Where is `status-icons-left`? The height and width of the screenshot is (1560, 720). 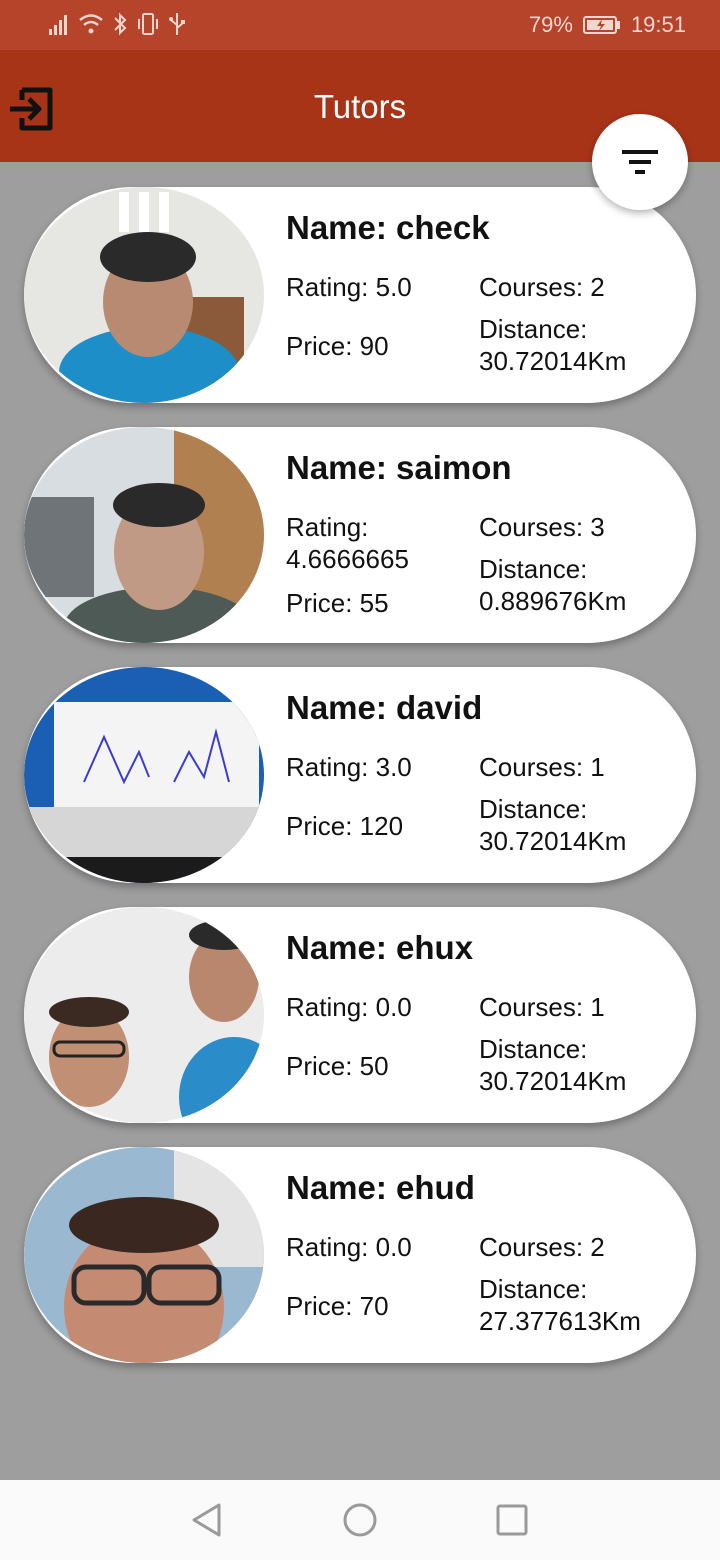
status-icons-left is located at coordinates (117, 24).